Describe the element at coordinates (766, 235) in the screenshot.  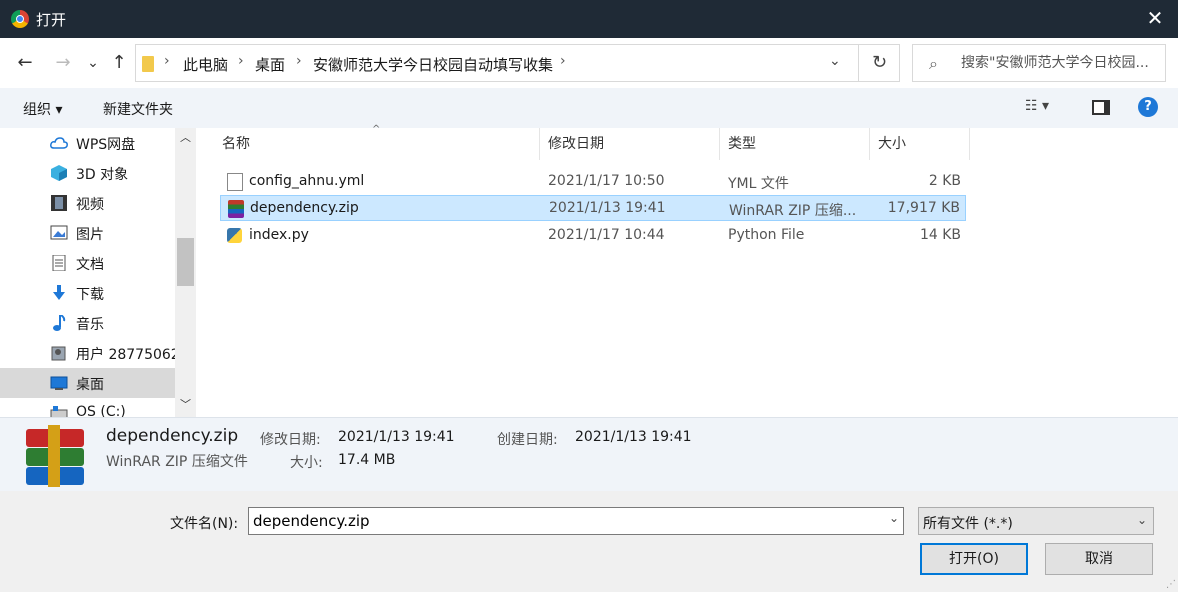
I see `file-type: Python File` at that location.